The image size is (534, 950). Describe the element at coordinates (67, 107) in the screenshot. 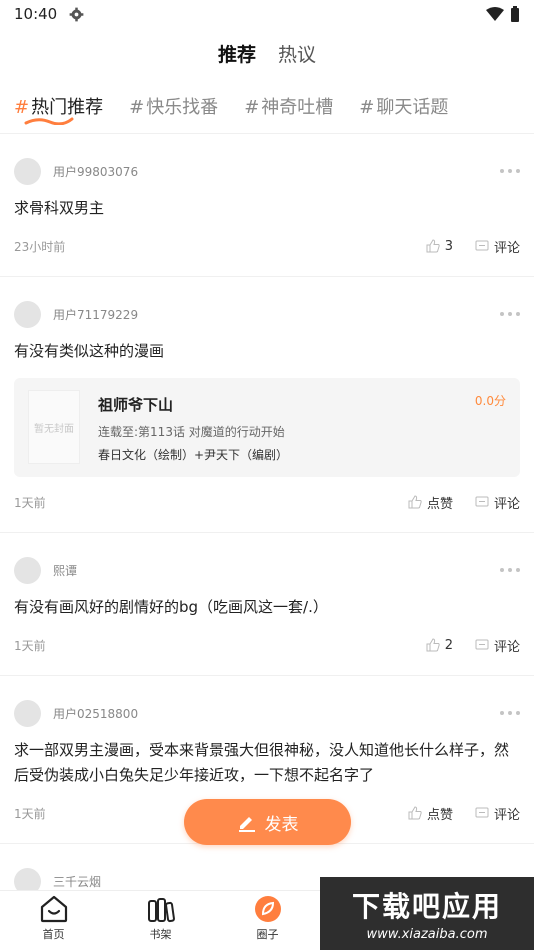

I see `topic-label: 热门推荐` at that location.